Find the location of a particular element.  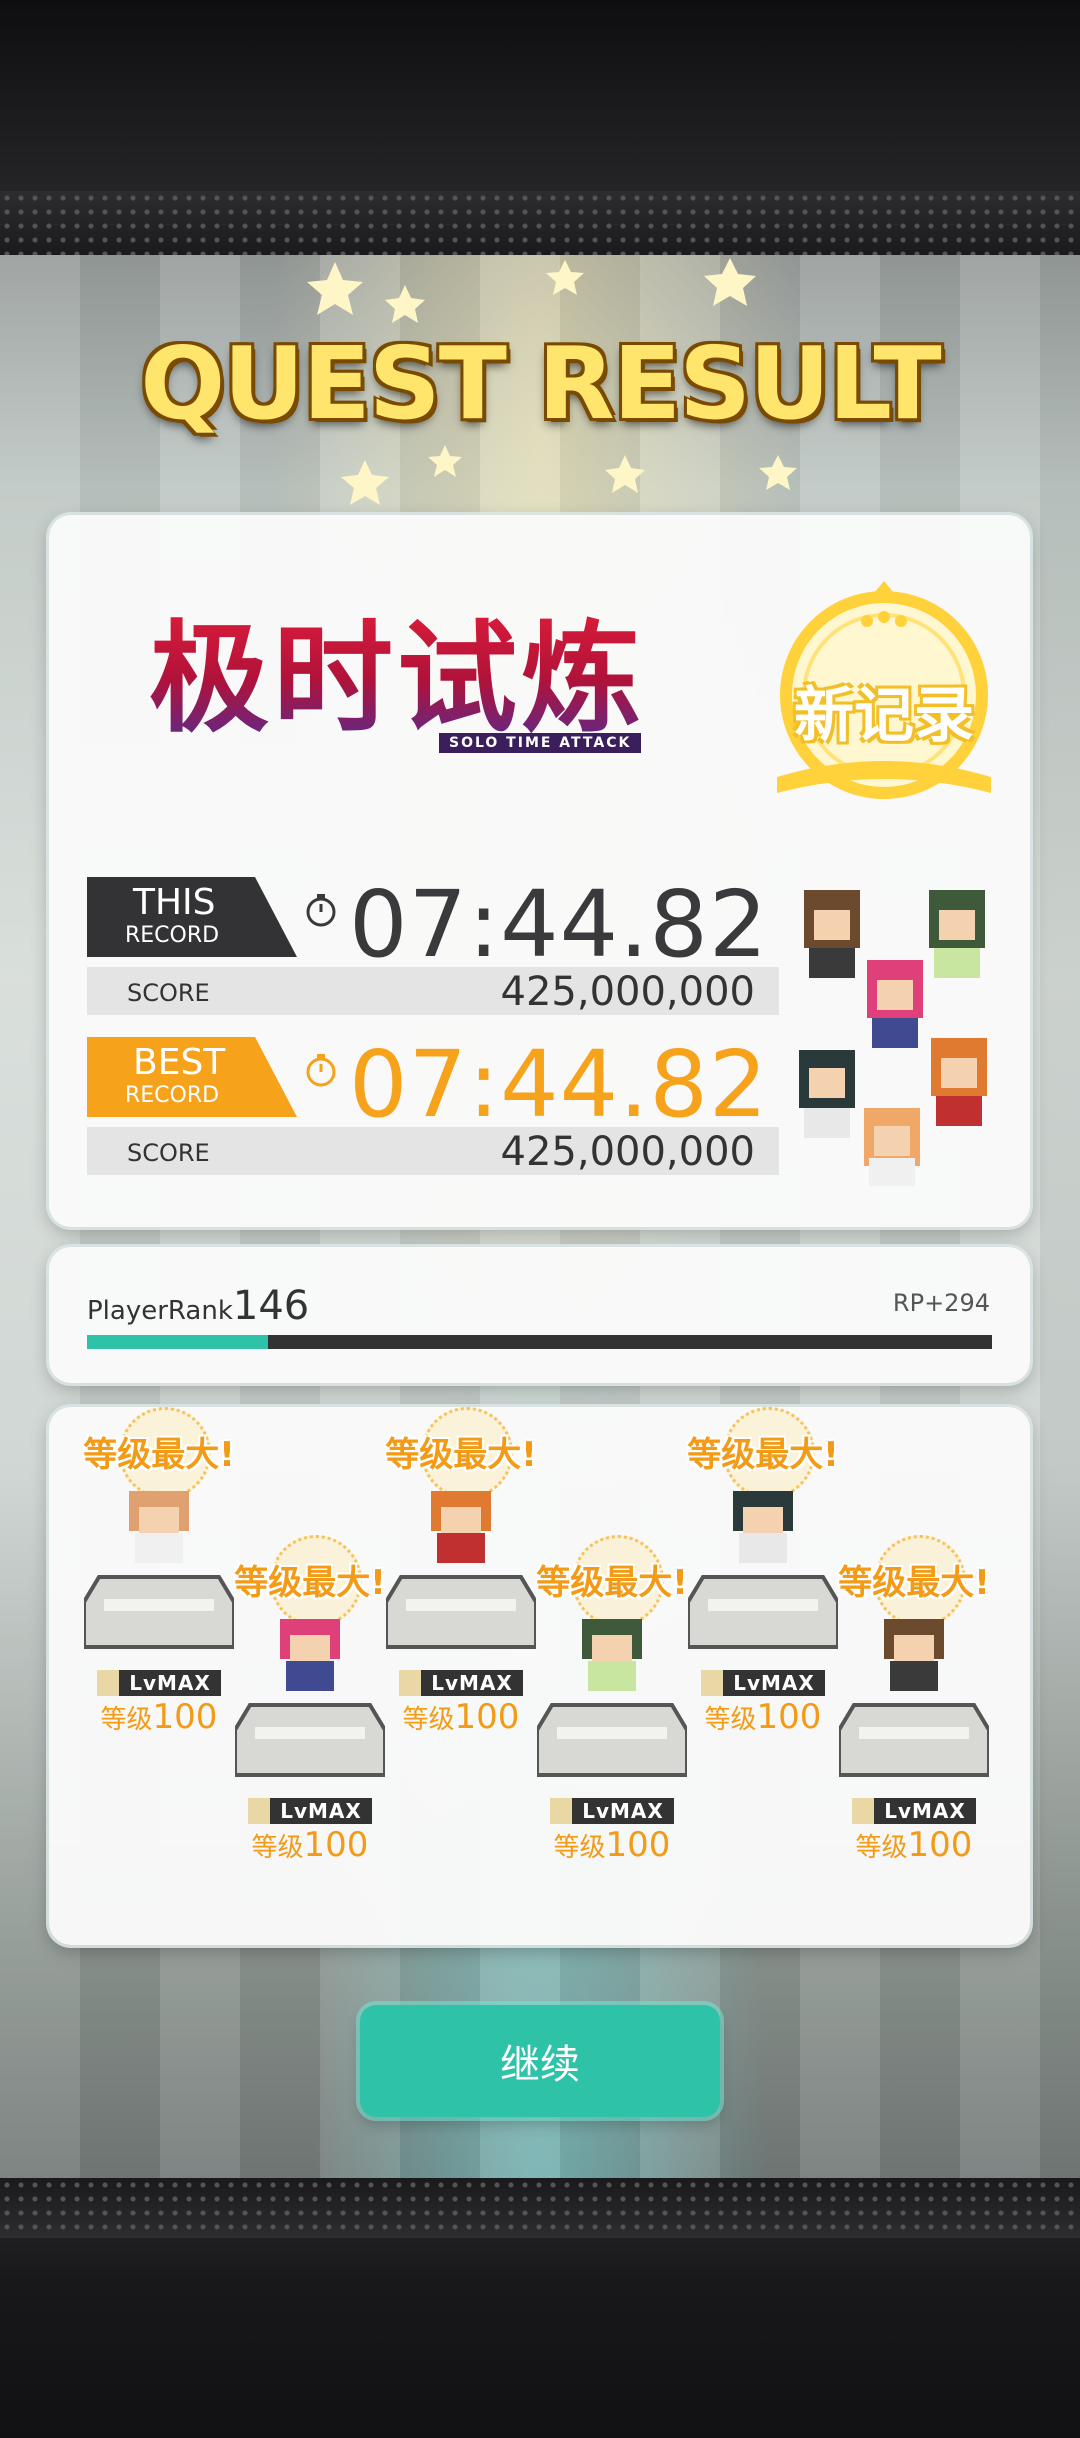

bottom-frame is located at coordinates (540, 2308).